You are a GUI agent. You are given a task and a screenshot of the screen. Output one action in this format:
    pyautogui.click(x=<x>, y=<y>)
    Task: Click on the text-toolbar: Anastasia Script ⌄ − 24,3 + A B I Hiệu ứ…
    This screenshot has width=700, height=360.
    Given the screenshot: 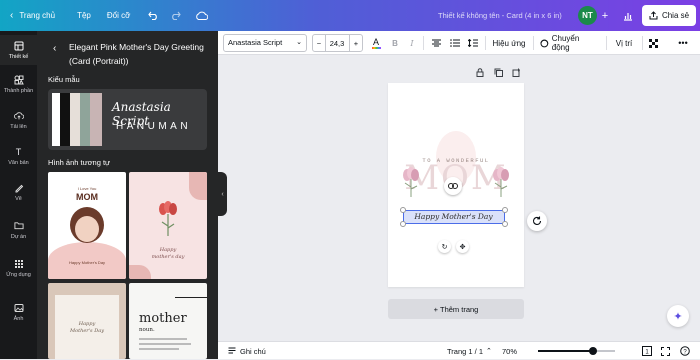 What is the action you would take?
    pyautogui.click(x=459, y=43)
    